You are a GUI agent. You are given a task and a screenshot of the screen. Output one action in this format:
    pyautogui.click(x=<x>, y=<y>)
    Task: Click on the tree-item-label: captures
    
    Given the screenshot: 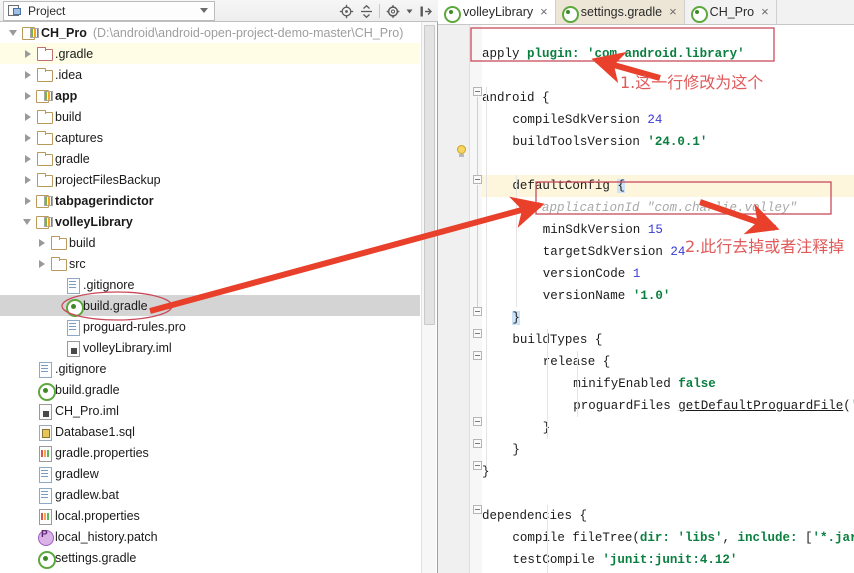 What is the action you would take?
    pyautogui.click(x=79, y=137)
    